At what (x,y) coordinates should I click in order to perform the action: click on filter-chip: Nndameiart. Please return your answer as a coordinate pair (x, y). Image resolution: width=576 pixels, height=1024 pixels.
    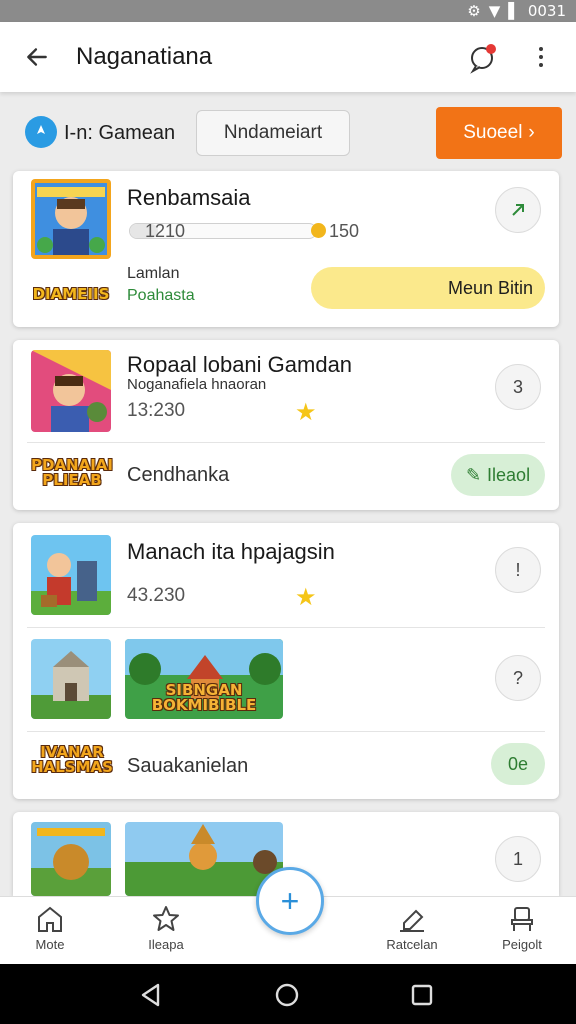
    Looking at the image, I should click on (273, 133).